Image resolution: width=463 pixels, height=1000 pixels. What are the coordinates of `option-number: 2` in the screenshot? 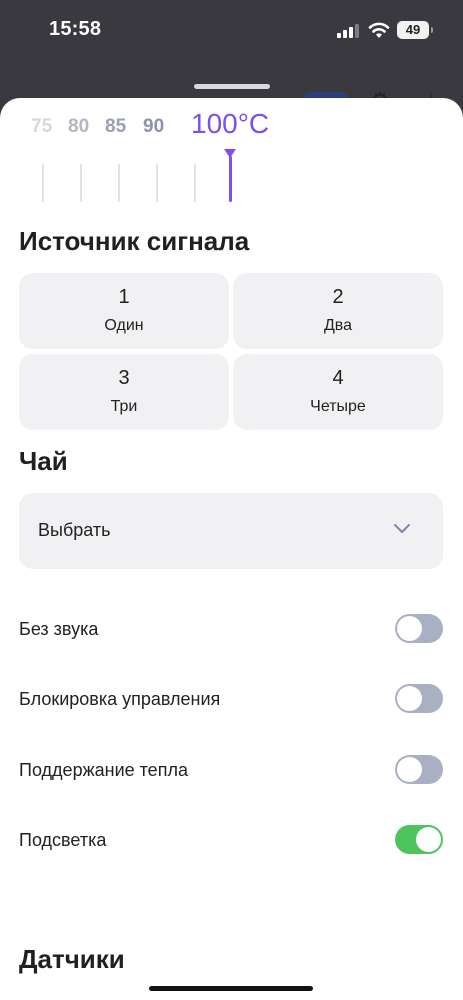 It's located at (338, 297).